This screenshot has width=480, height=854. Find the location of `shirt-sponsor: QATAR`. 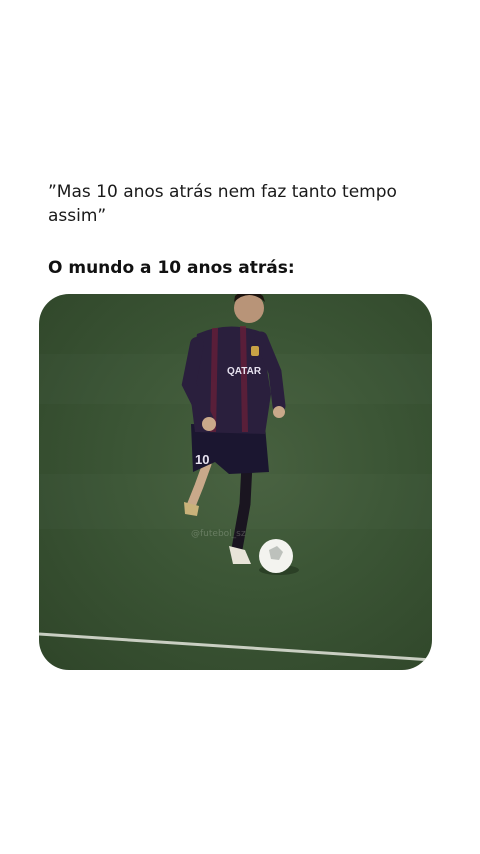

shirt-sponsor: QATAR is located at coordinates (244, 371).